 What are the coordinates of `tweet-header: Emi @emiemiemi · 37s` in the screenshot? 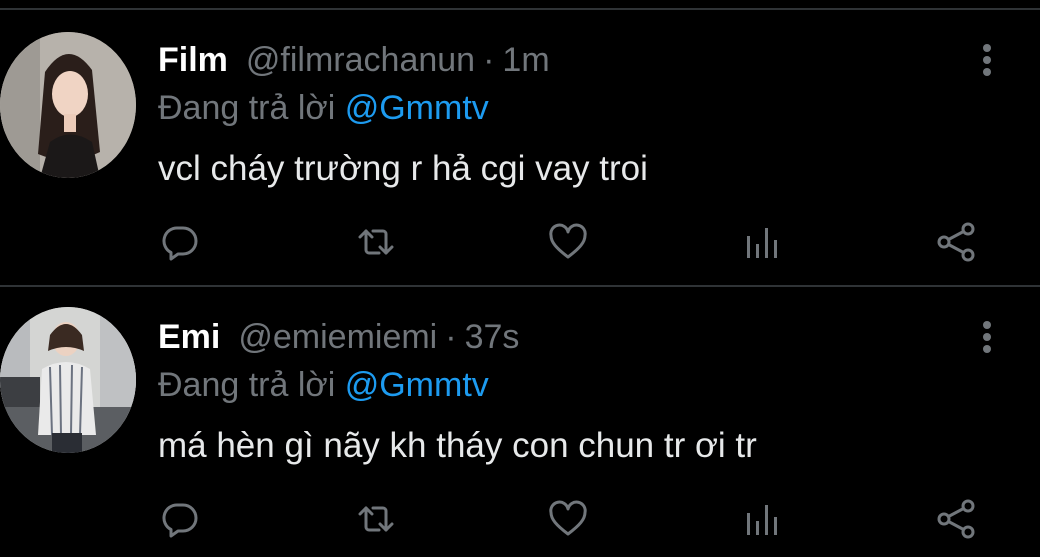 It's located at (338, 337).